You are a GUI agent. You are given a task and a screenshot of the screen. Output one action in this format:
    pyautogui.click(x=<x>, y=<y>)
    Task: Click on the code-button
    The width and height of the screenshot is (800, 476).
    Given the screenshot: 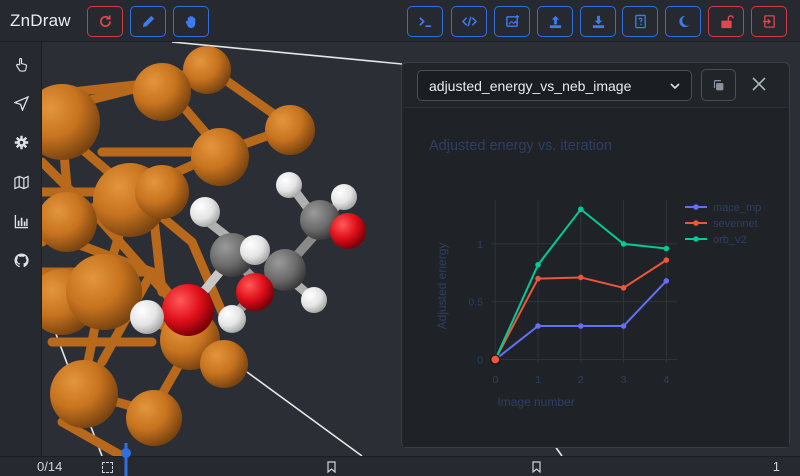 What is the action you would take?
    pyautogui.click(x=469, y=21)
    